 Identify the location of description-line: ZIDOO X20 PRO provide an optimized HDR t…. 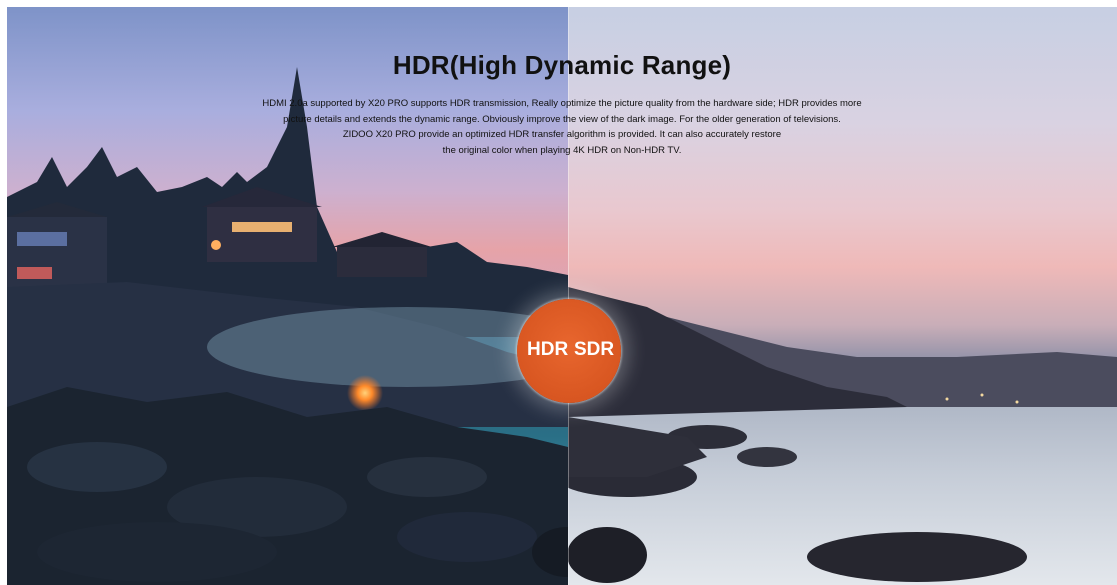
(562, 134).